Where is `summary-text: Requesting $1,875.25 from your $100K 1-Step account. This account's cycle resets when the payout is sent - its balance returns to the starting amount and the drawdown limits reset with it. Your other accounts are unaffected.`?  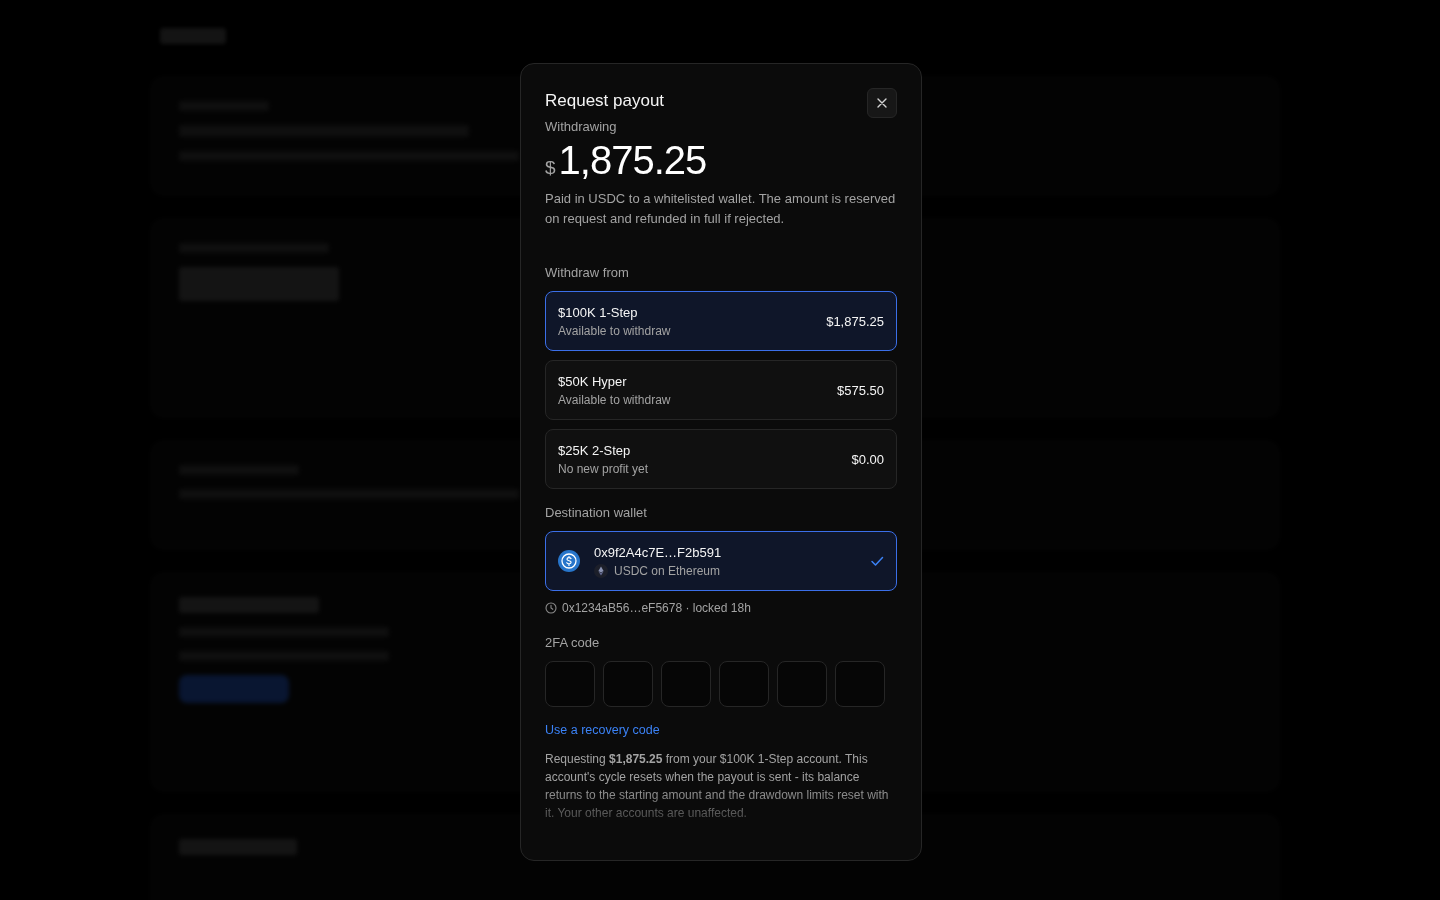 summary-text: Requesting $1,875.25 from your $100K 1-Step account. This account's cycle resets when the payout is sent - its balance returns to the starting amount and the drawdown limits reset with it. Your other accounts are unaffected. is located at coordinates (717, 786).